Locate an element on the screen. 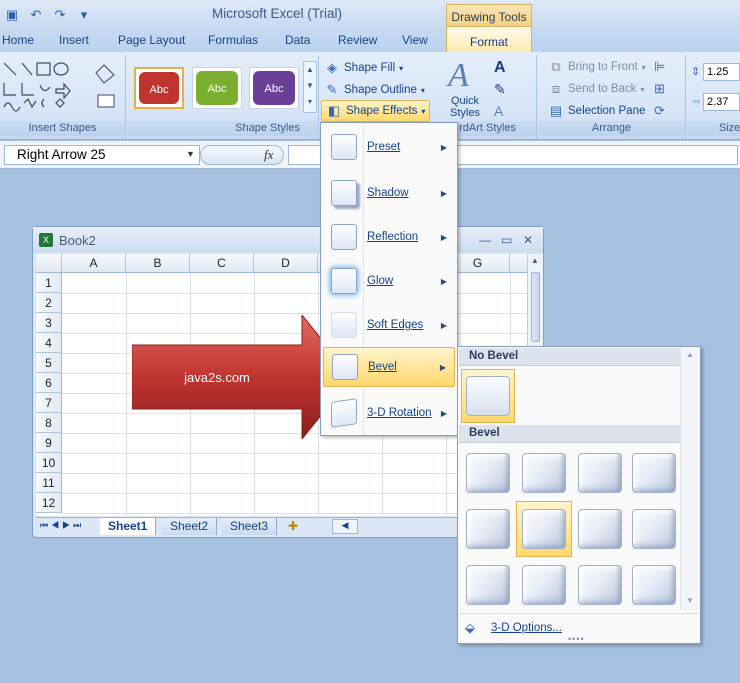 The image size is (740, 683). bring-to-front-button: ⧉ Bring to Front ▾ is located at coordinates (596, 67).